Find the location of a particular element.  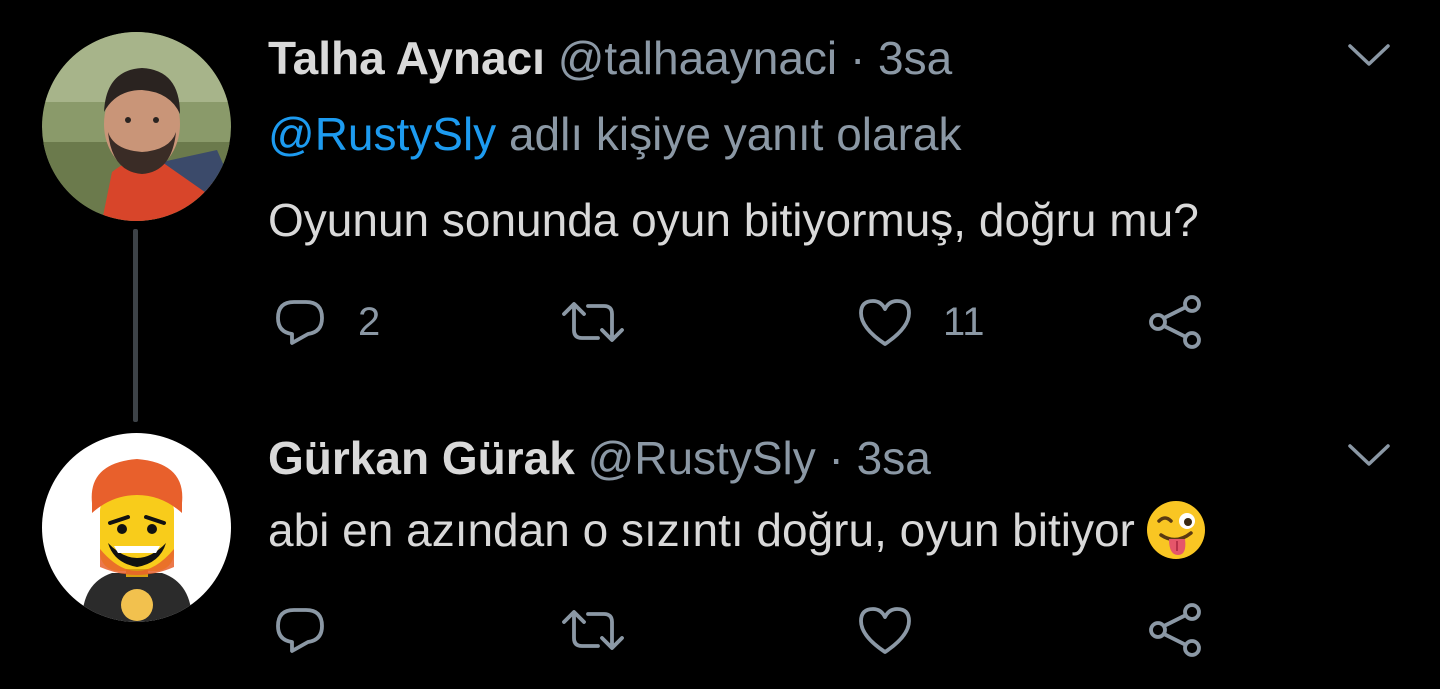

person-photo-avatar is located at coordinates (136, 126).